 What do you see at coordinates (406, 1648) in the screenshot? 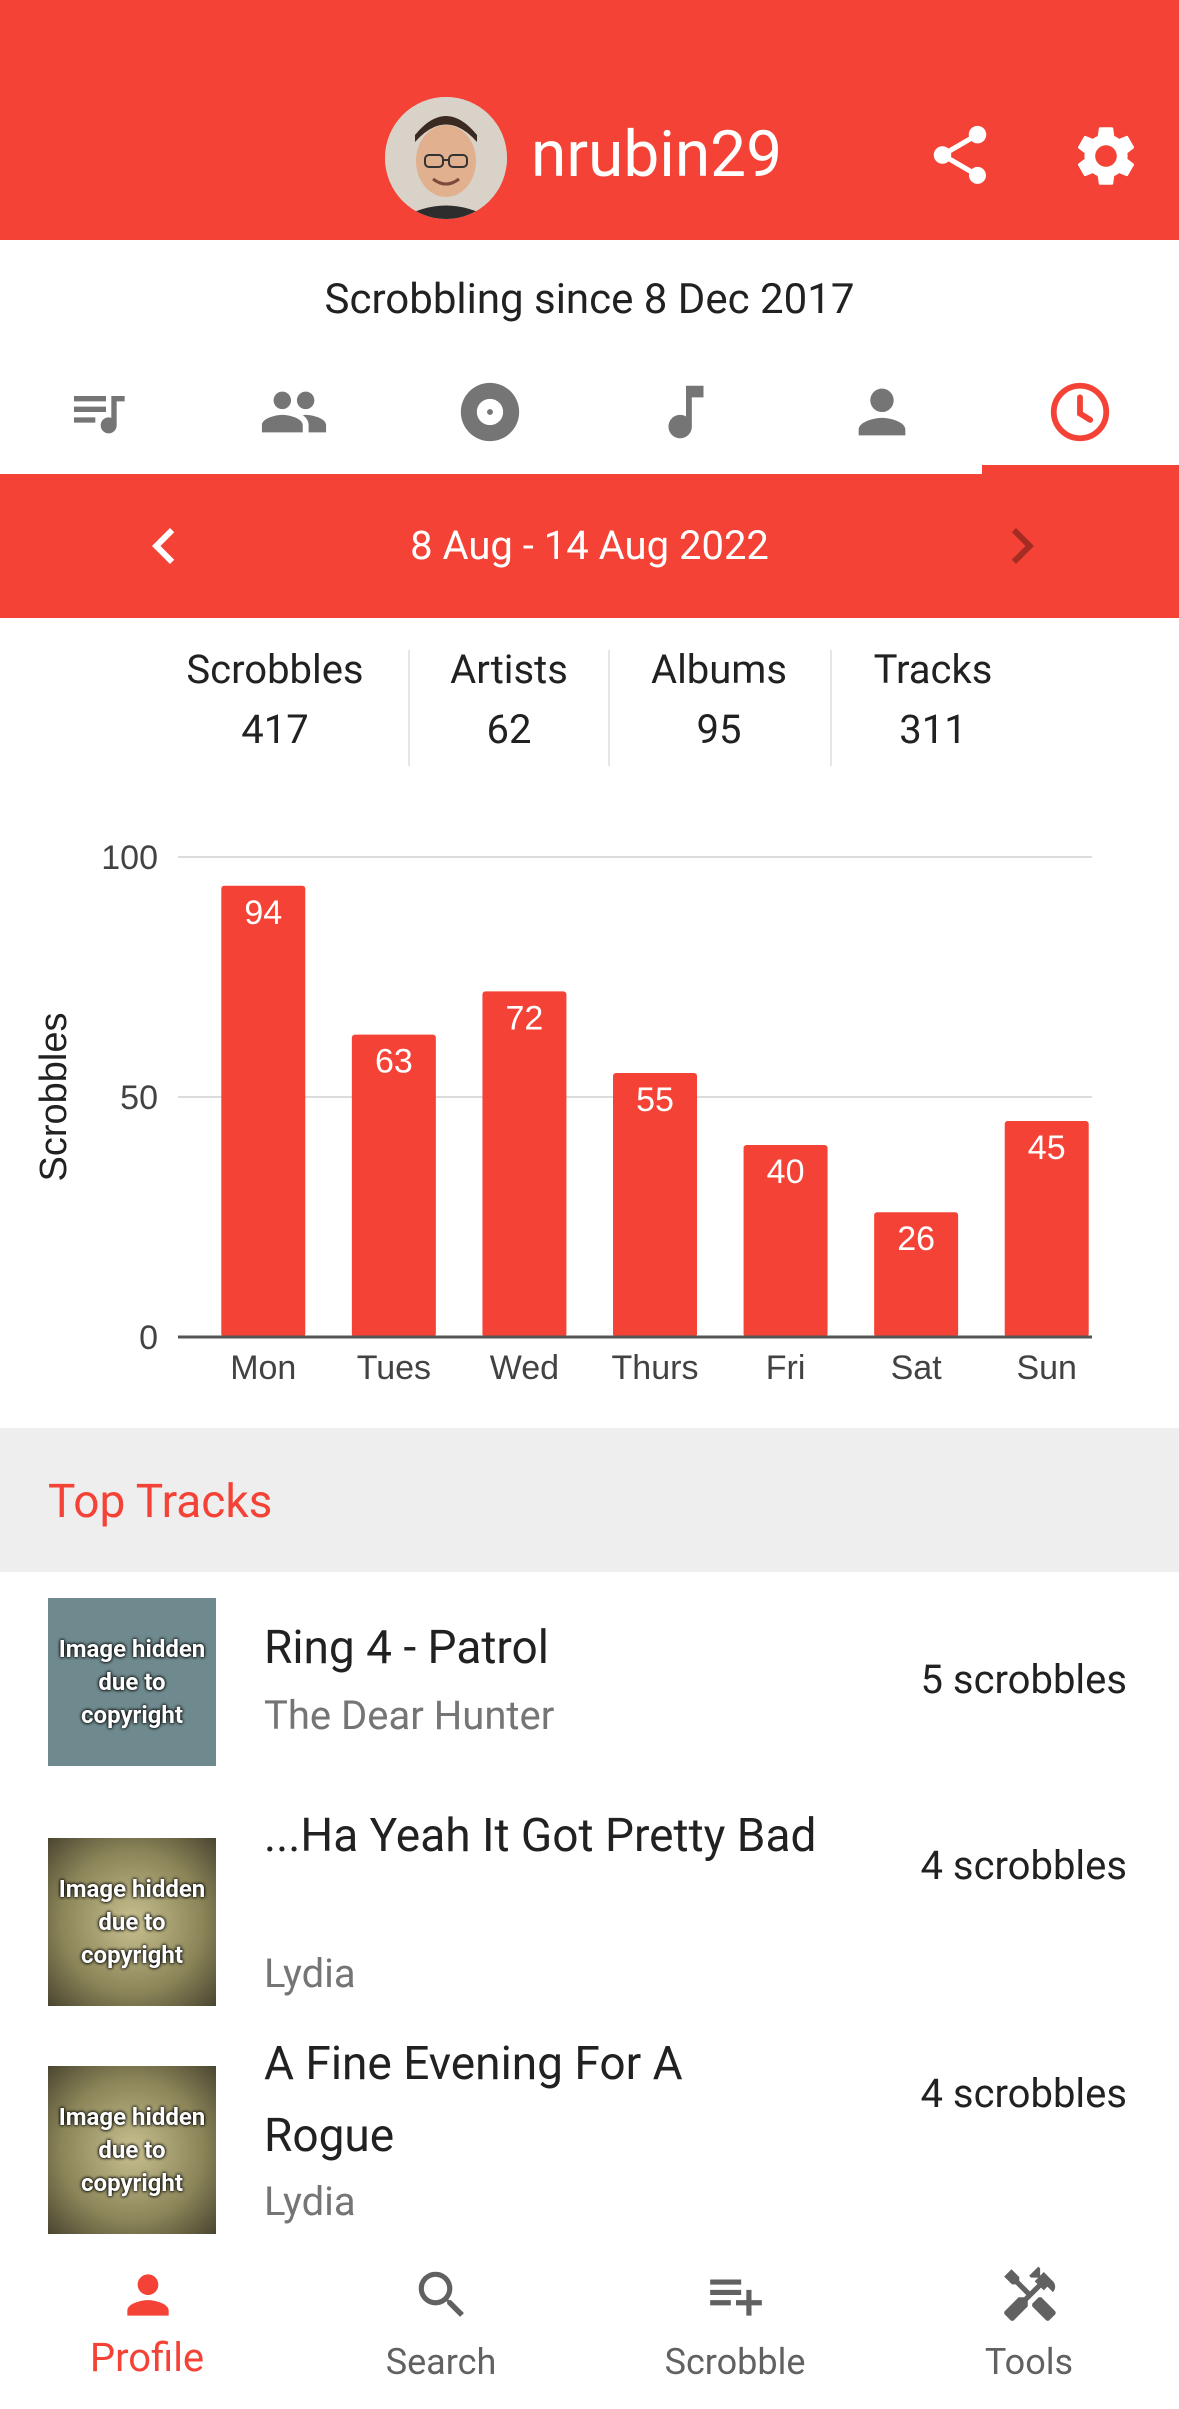
I see `track-title: Ring 4 - Patrol` at bounding box center [406, 1648].